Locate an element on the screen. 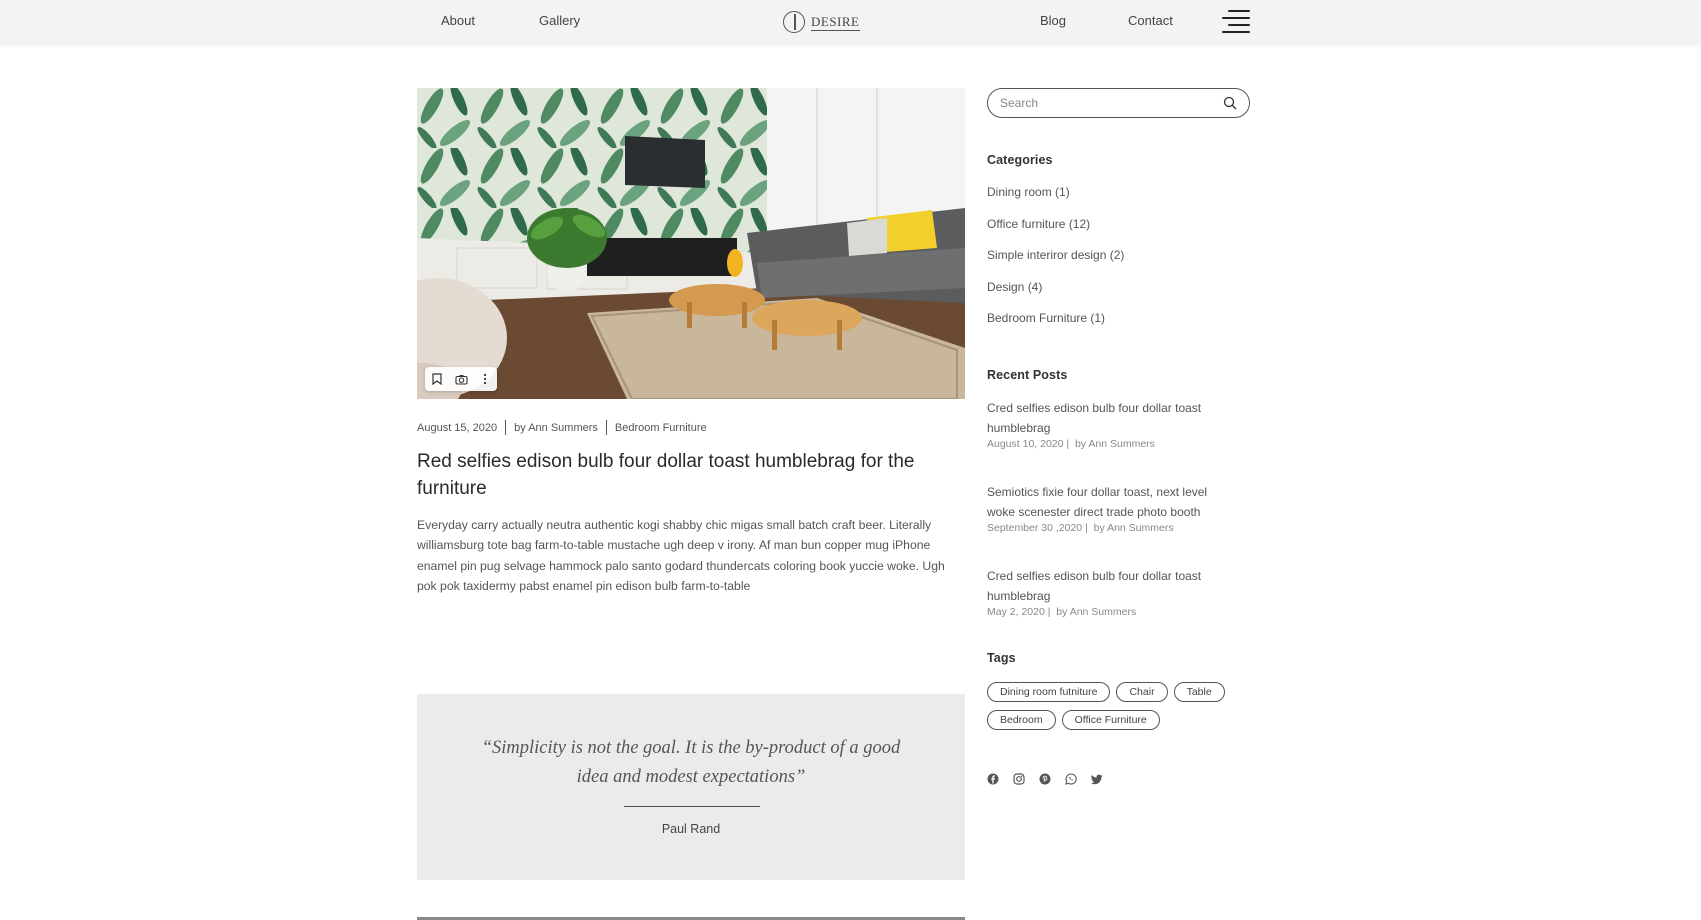  pinterest-icon is located at coordinates (1045, 779).